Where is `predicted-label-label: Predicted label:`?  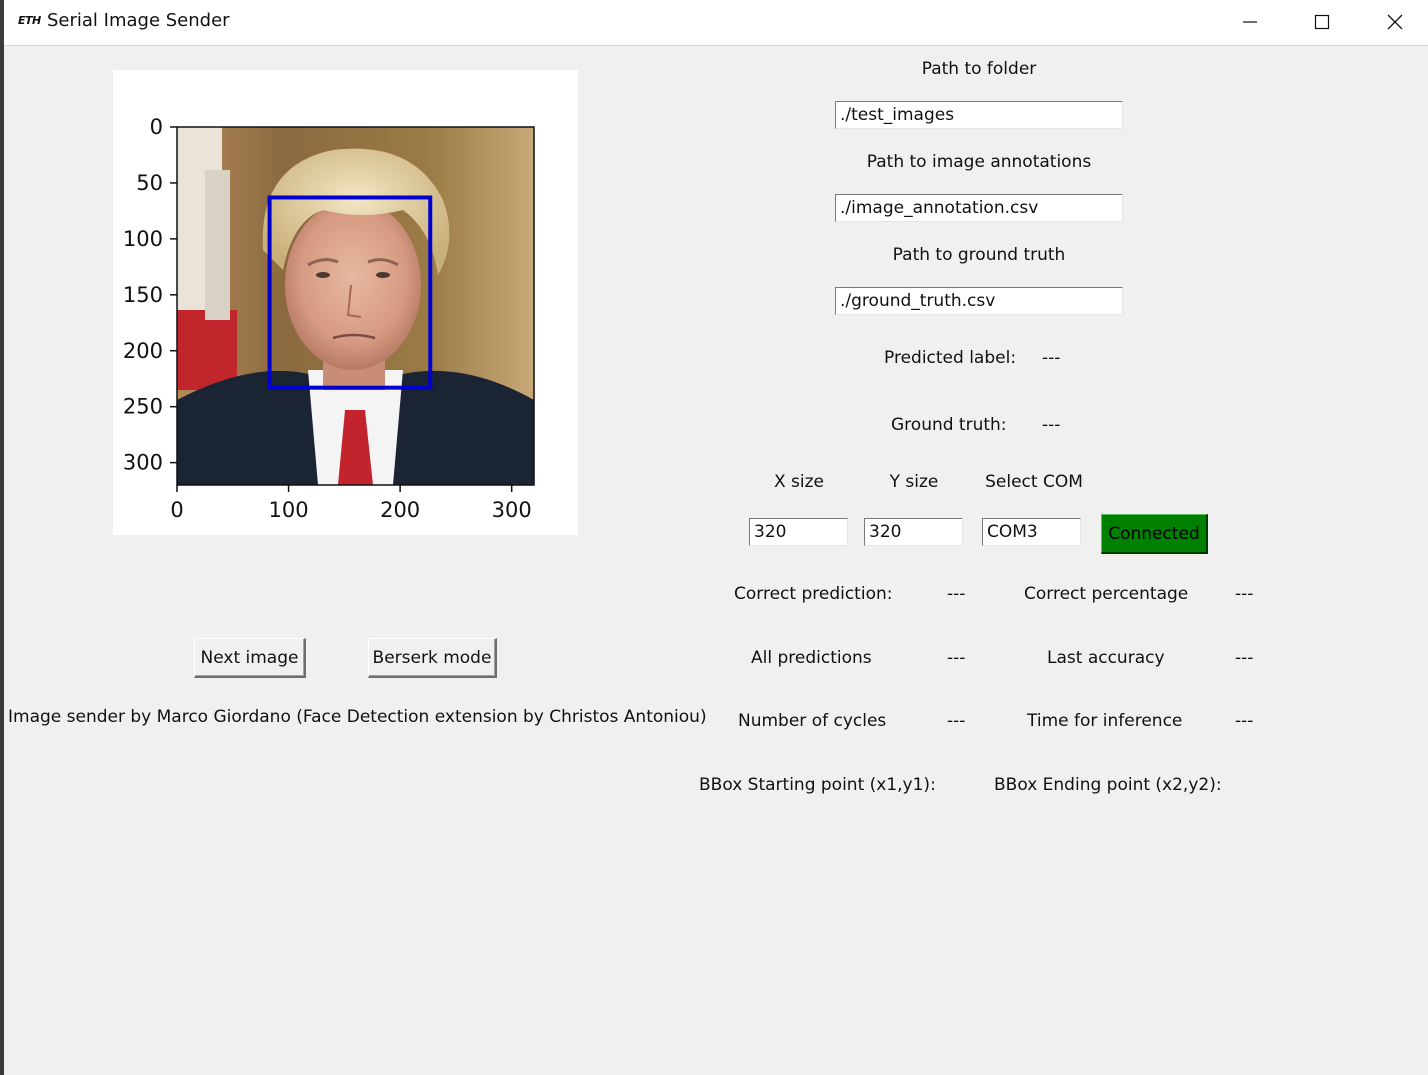 predicted-label-label: Predicted label: is located at coordinates (950, 358).